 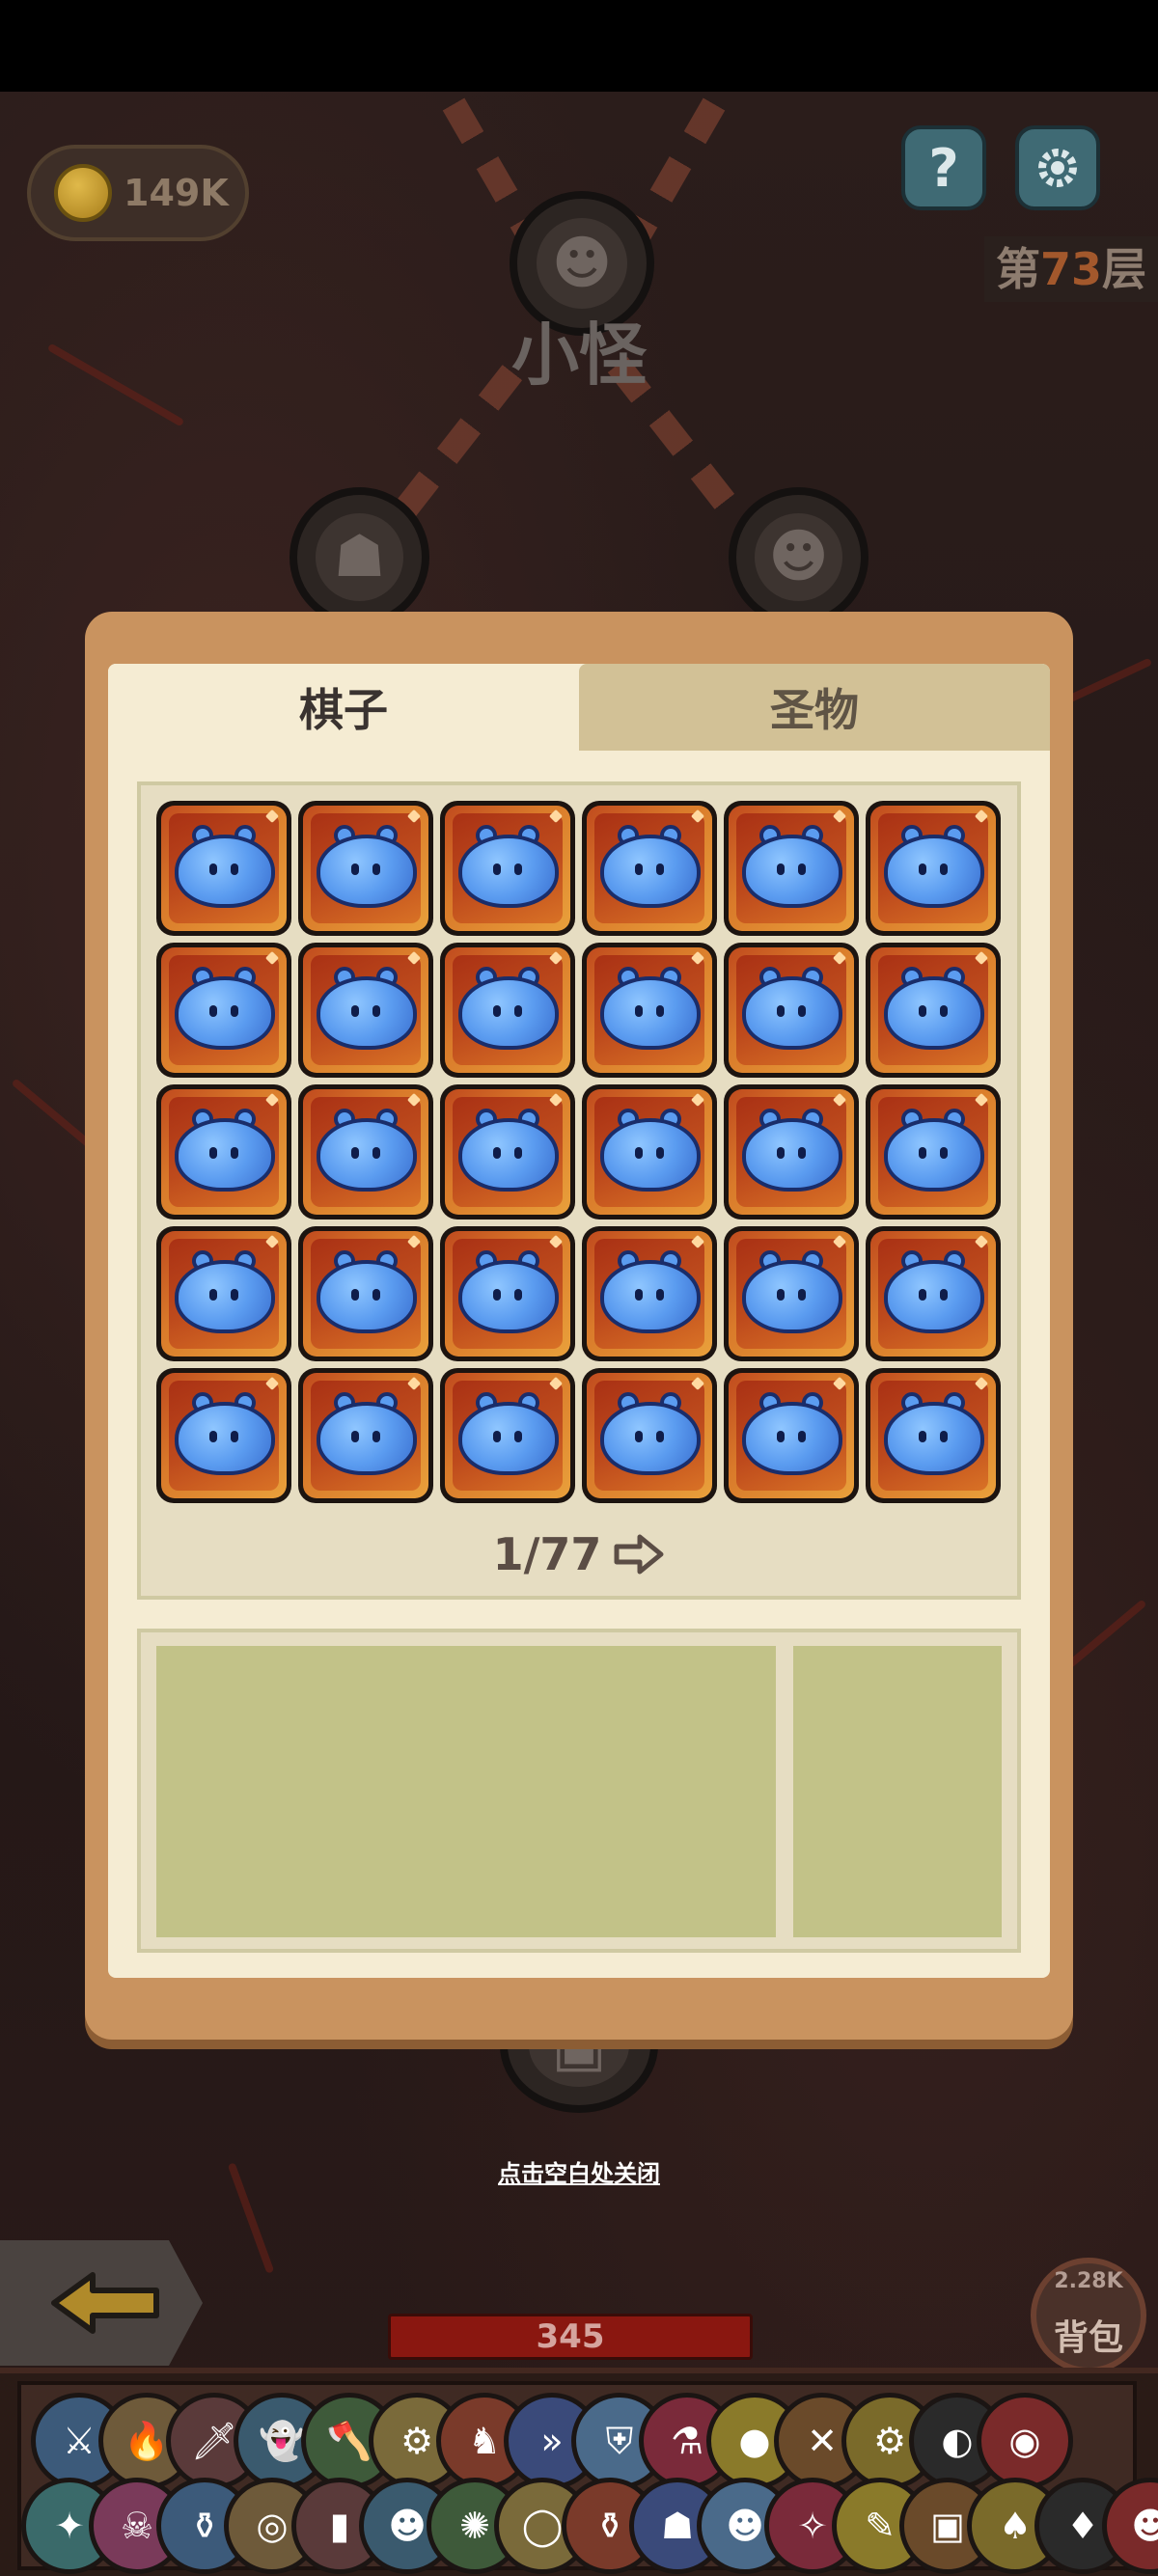 I want to click on tab-pieces: 棋子, so click(x=343, y=707).